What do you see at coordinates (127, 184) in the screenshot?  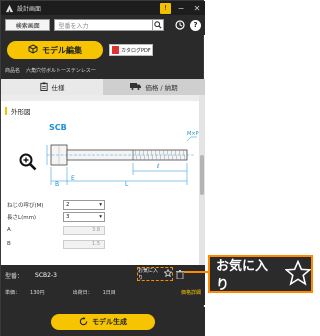 I see `dim-l: L` at bounding box center [127, 184].